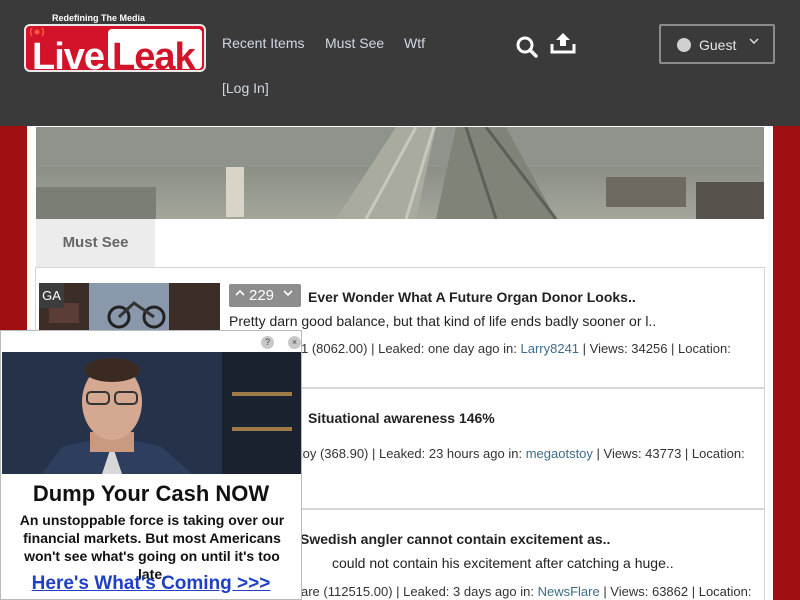 This screenshot has height=600, width=800. Describe the element at coordinates (655, 348) in the screenshot. I see `item-meta-suffix: | Views: 34256 | Location:` at that location.